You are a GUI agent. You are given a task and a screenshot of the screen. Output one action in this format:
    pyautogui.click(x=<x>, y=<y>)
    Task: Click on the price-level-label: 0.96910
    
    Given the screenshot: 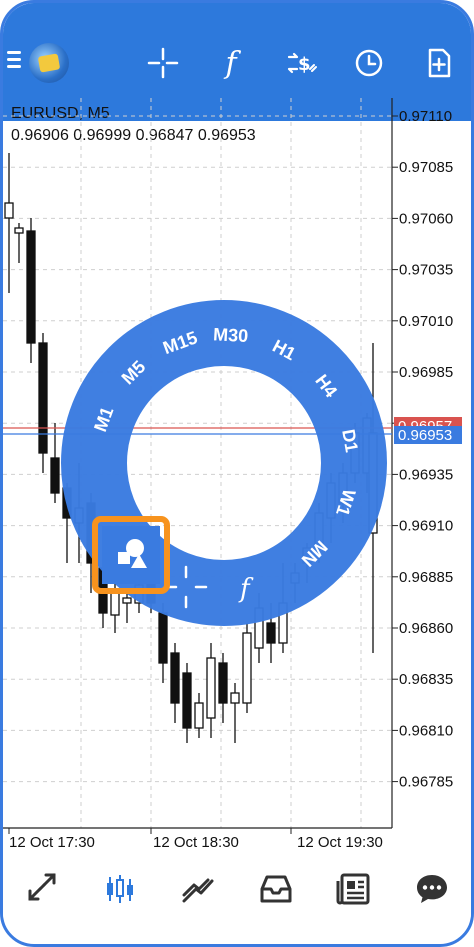 What is the action you would take?
    pyautogui.click(x=426, y=526)
    